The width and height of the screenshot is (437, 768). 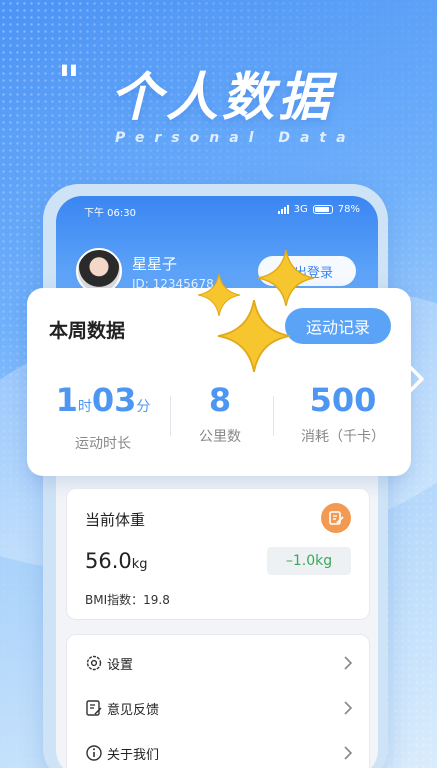 What do you see at coordinates (343, 437) in the screenshot?
I see `calories-label: 消耗（千卡）` at bounding box center [343, 437].